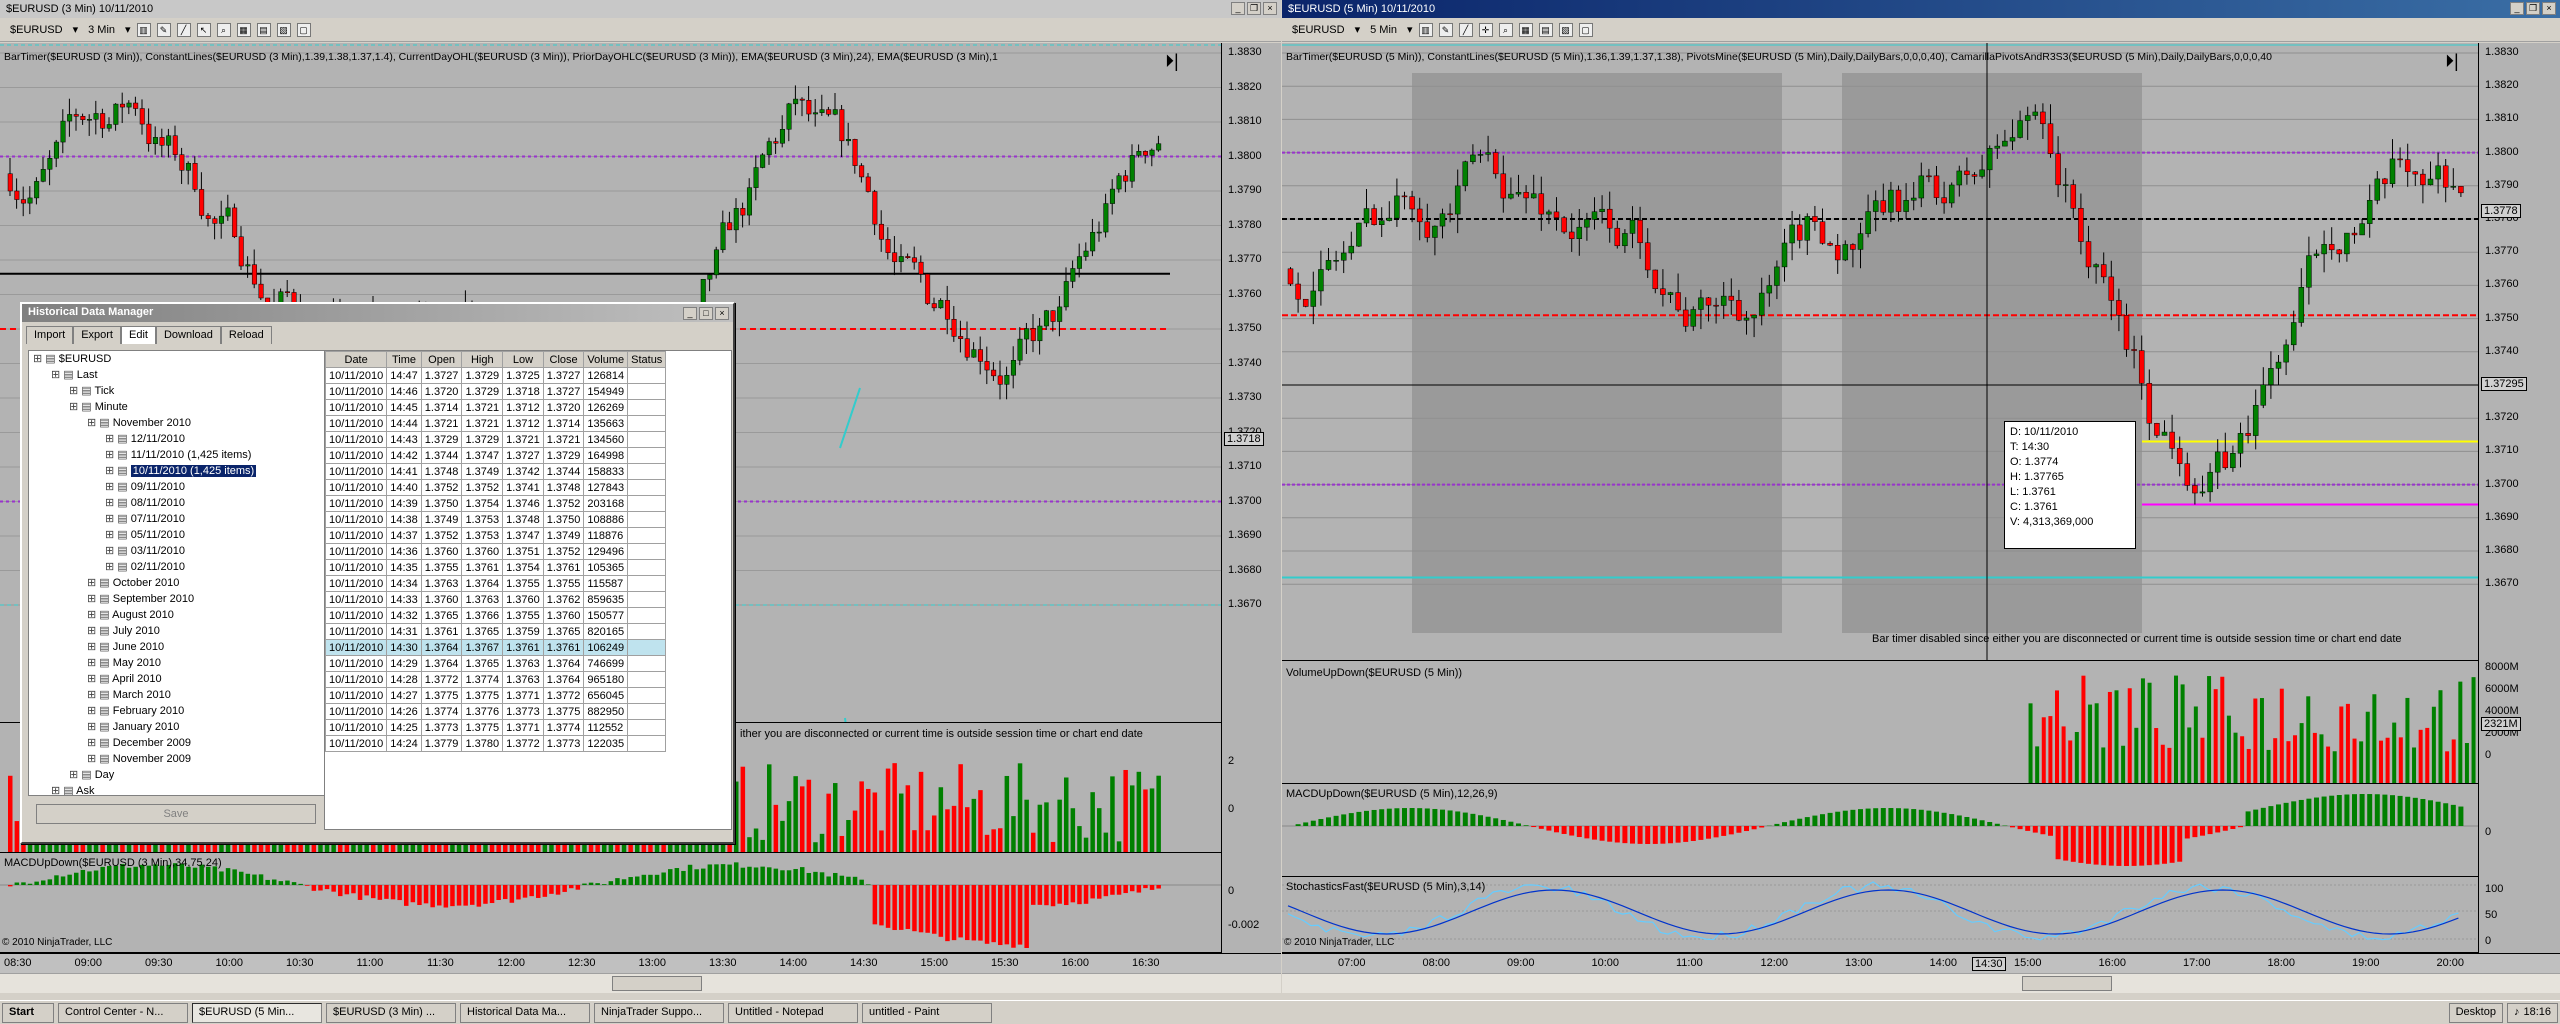 The width and height of the screenshot is (2560, 1024). I want to click on play-icon: ⏵|, so click(1172, 61).